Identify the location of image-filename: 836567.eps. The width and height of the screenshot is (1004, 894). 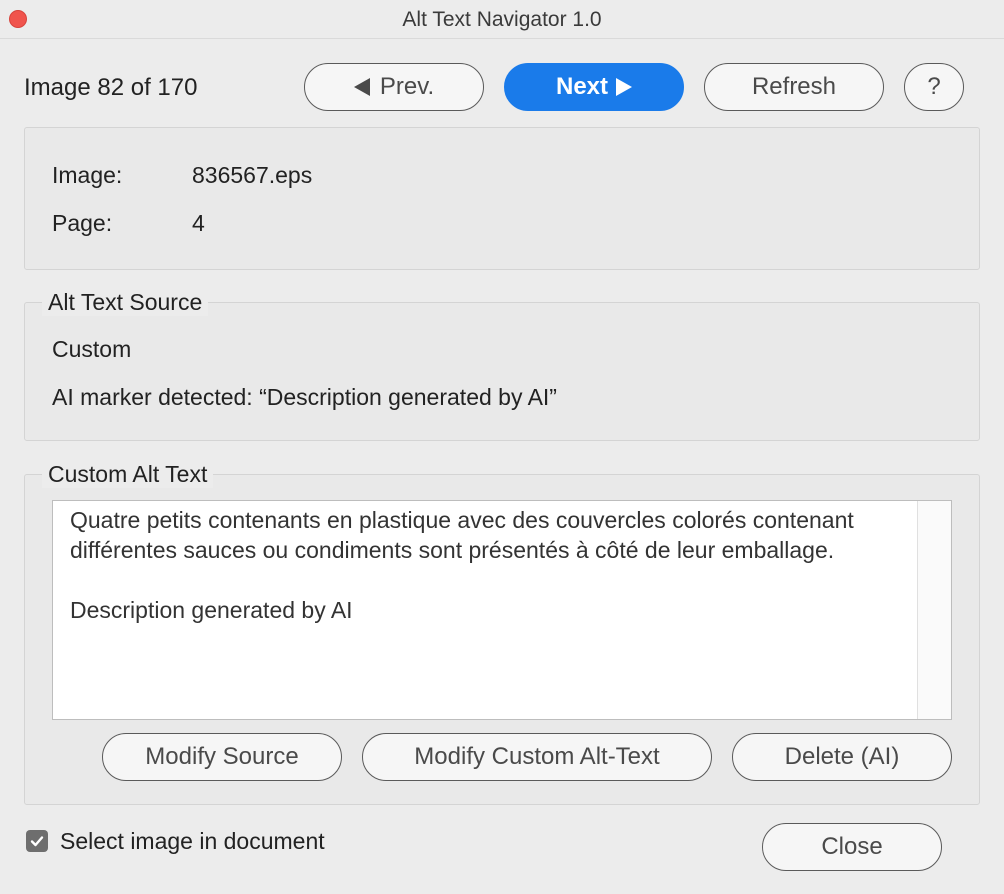
(252, 175).